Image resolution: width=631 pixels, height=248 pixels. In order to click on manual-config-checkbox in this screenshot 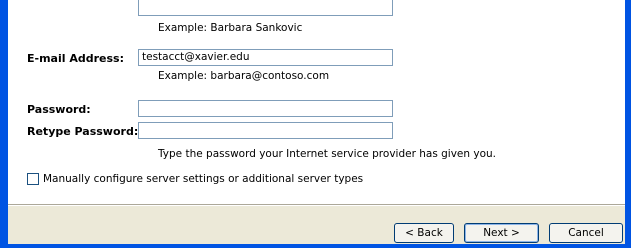, I will do `click(33, 179)`.